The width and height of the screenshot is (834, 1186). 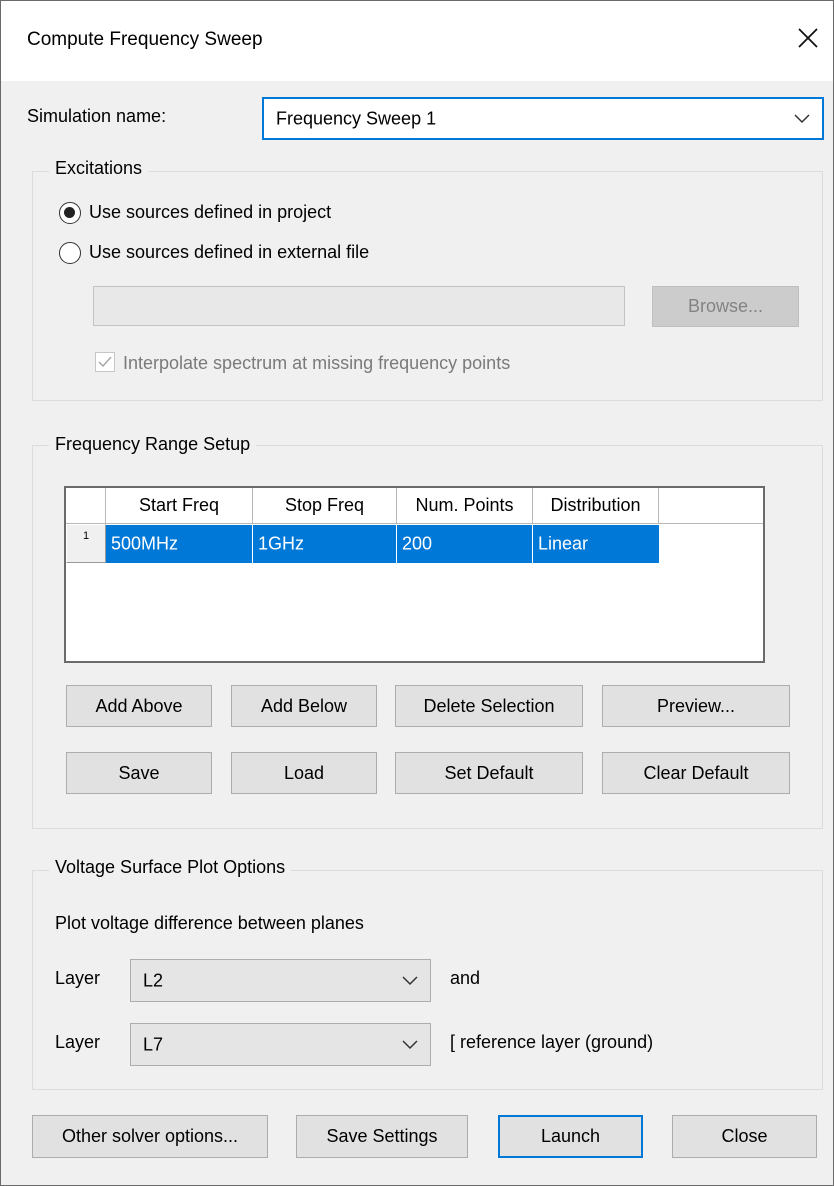 I want to click on frequency-range-group-title: Frequency Range Setup, so click(x=153, y=444).